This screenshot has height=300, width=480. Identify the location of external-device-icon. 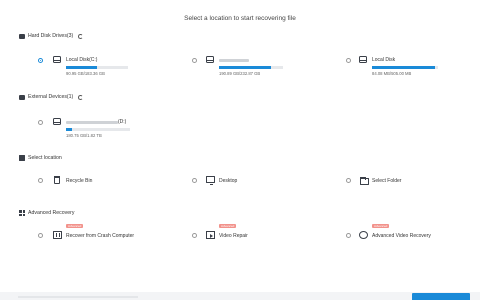
(22, 97).